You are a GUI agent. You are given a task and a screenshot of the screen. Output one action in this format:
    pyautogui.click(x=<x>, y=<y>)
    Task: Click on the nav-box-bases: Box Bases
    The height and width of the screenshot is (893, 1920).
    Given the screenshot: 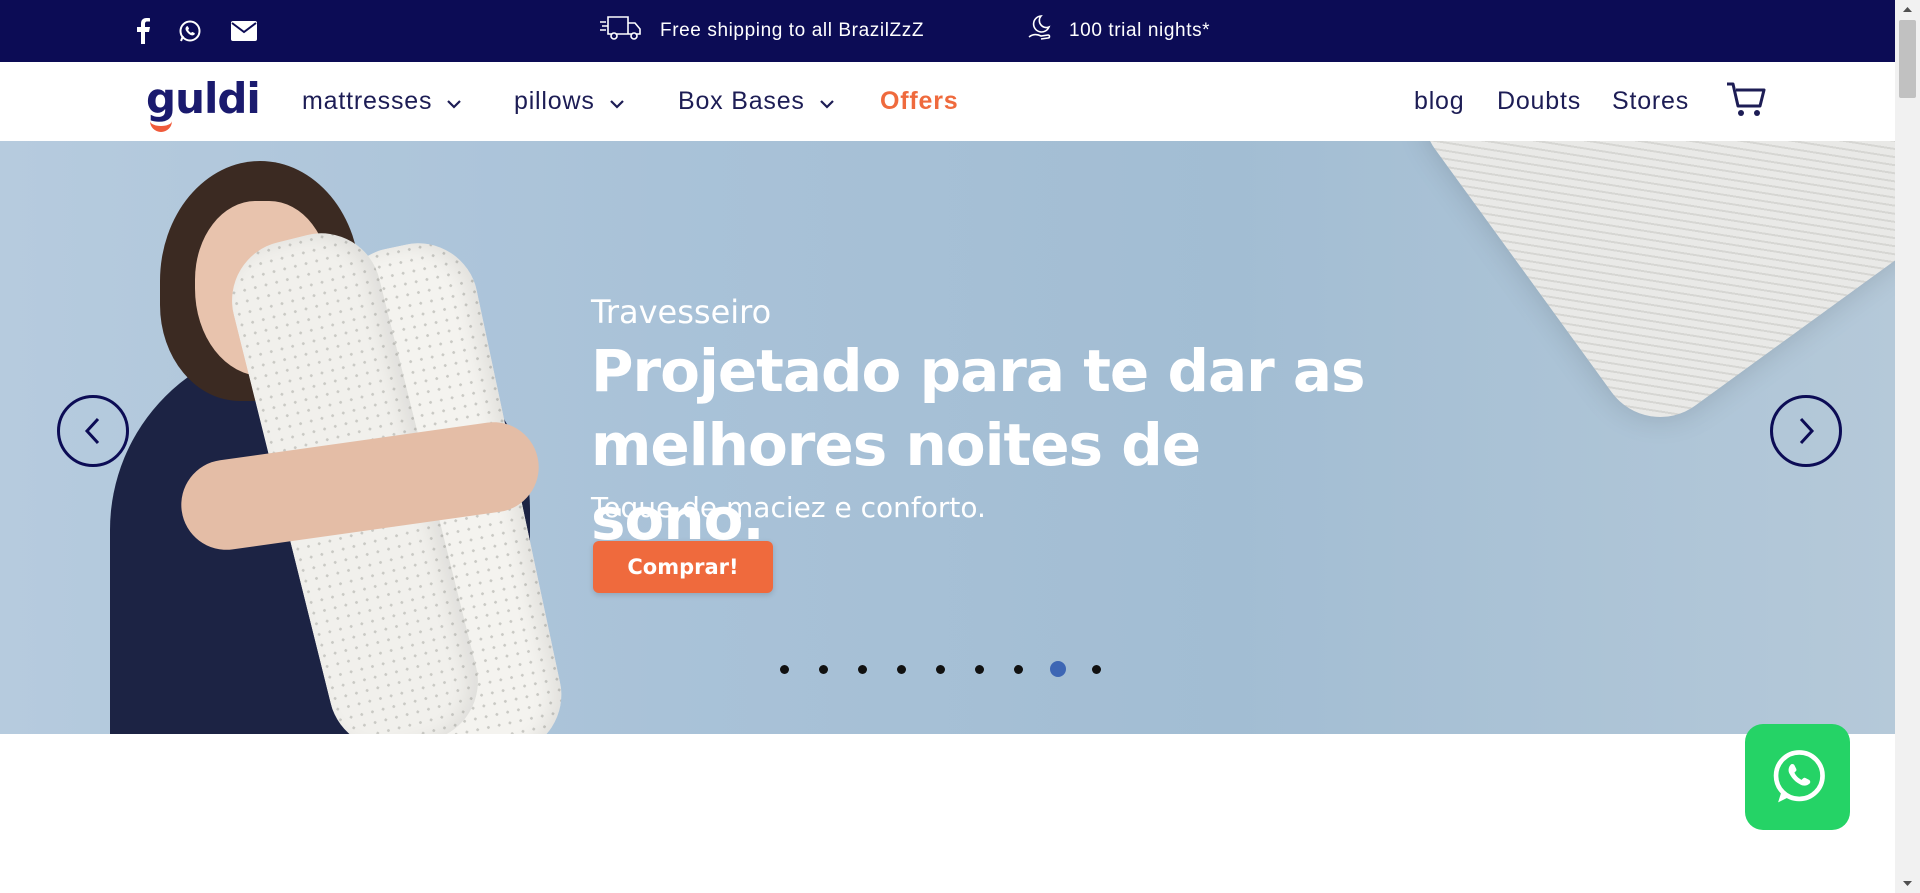 What is the action you would take?
    pyautogui.click(x=756, y=101)
    